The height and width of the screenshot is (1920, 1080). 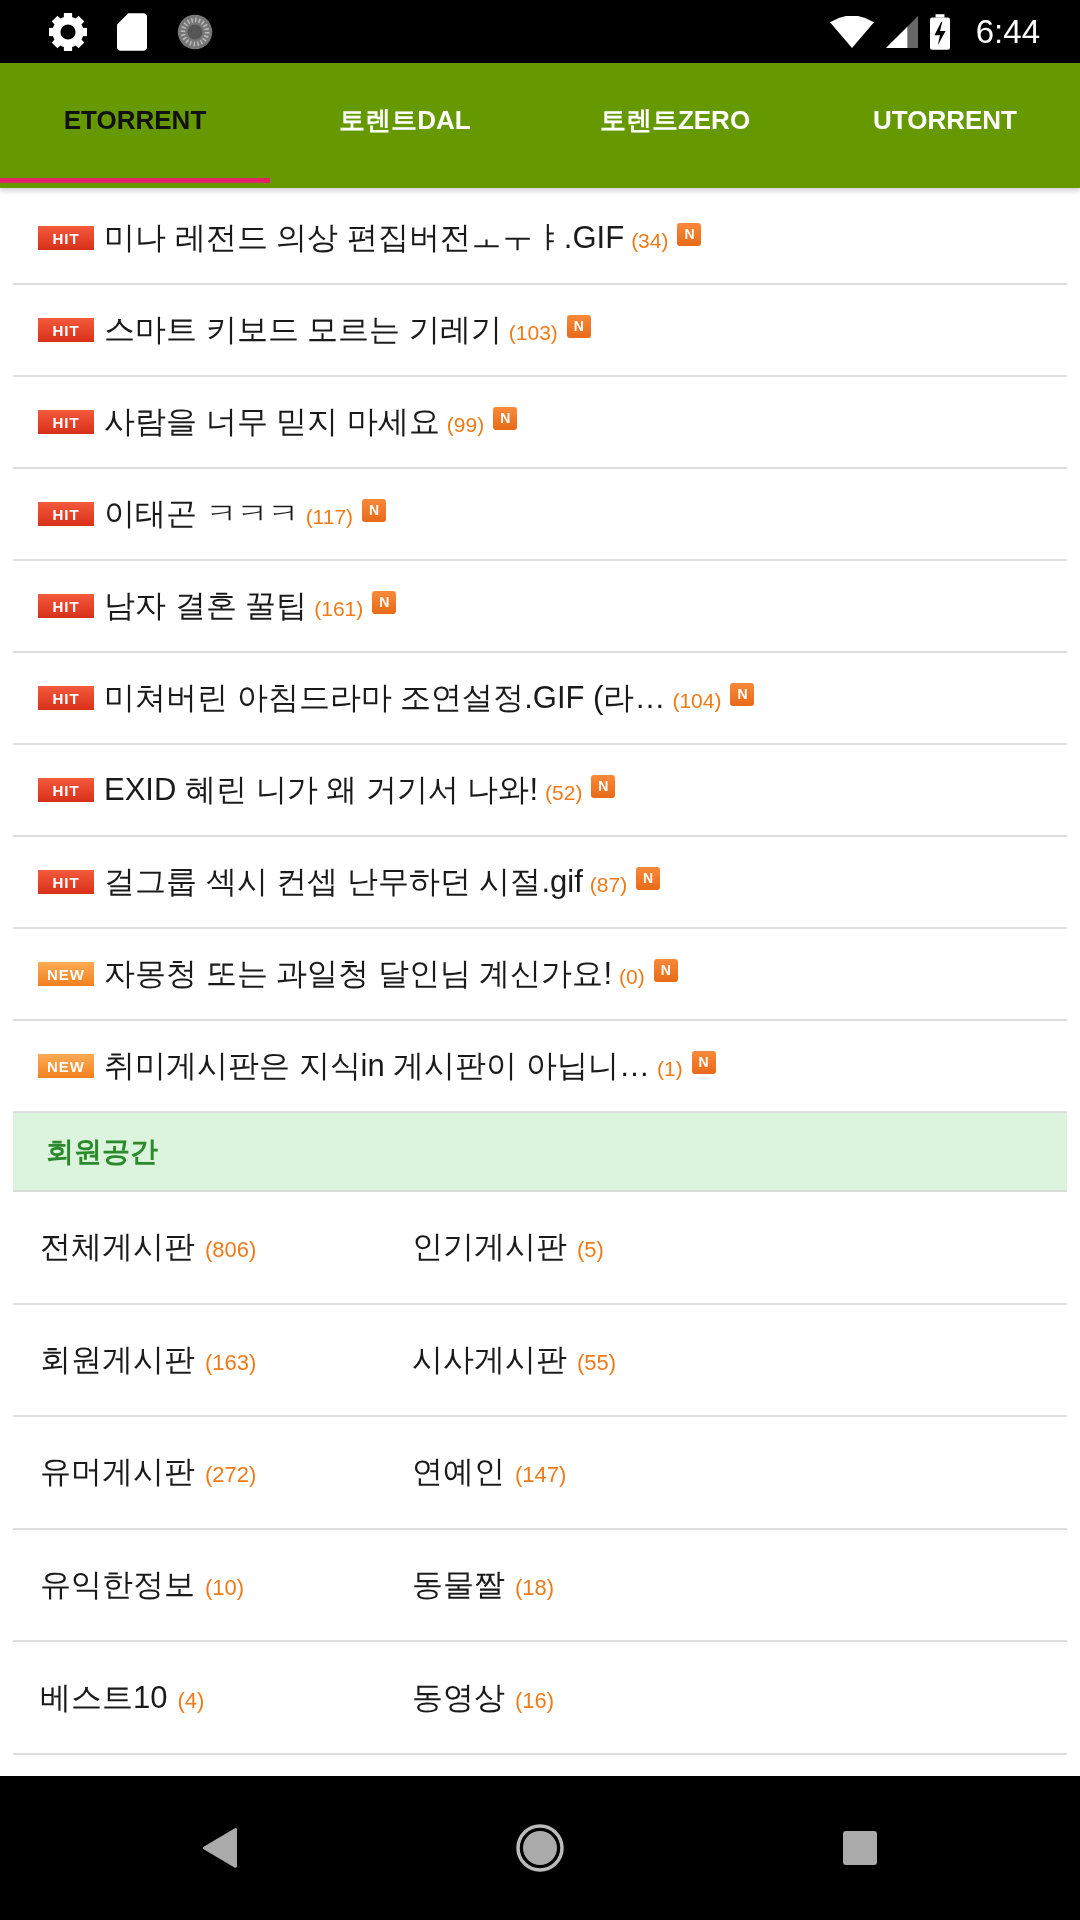 I want to click on tab: ETORRENT, so click(x=135, y=123).